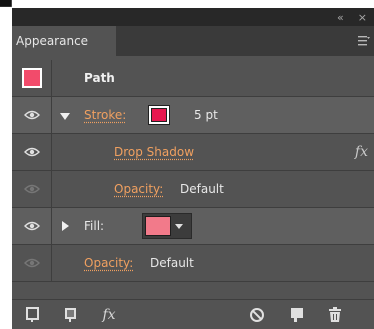 The width and height of the screenshot is (374, 329). What do you see at coordinates (364, 41) in the screenshot?
I see `panel-menu-icon` at bounding box center [364, 41].